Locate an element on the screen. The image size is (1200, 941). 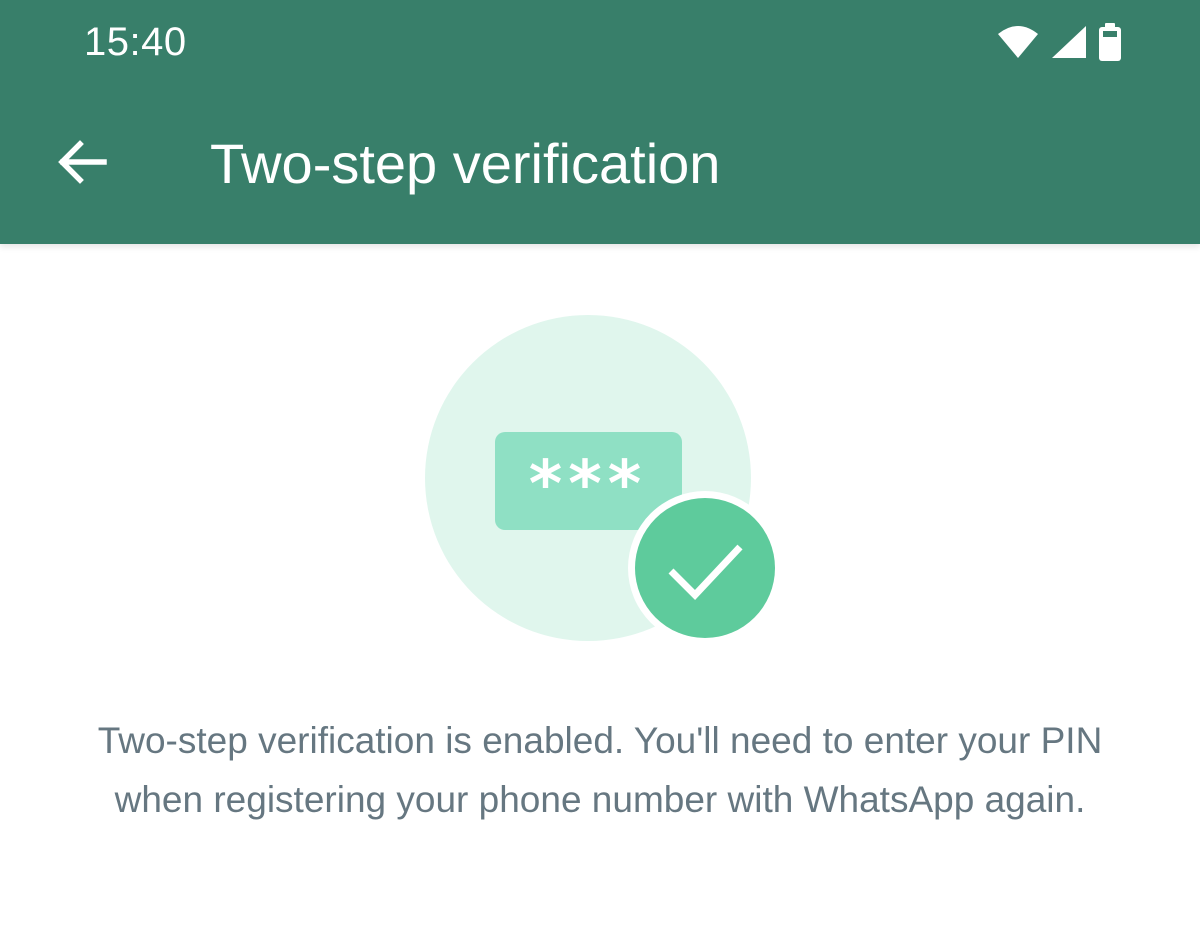
status-time: 15:40 is located at coordinates (135, 42).